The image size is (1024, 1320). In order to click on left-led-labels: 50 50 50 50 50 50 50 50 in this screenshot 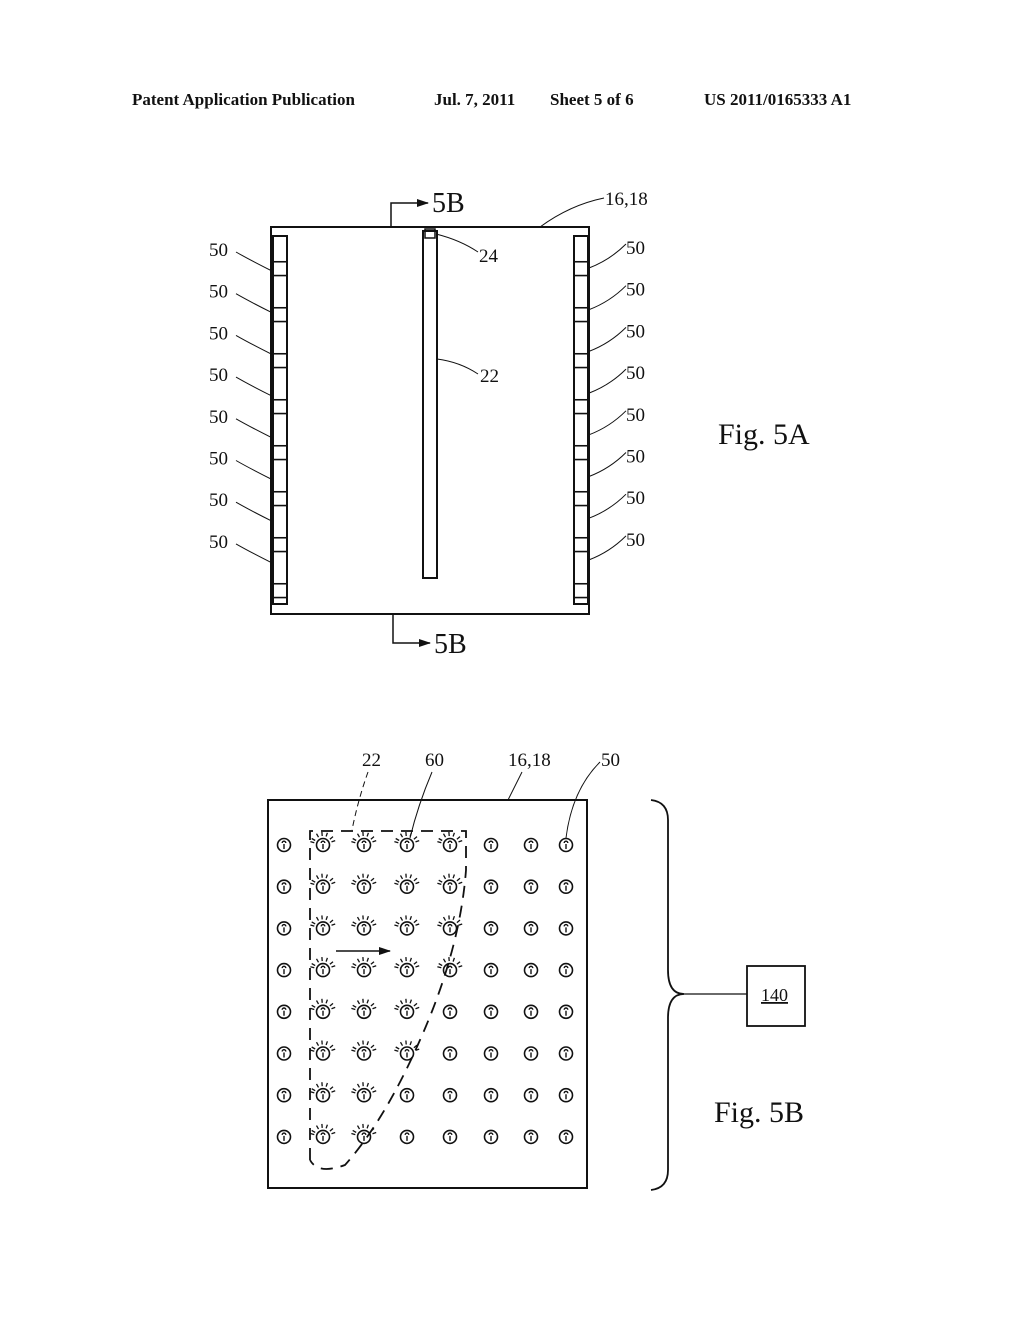, I will do `click(241, 402)`.